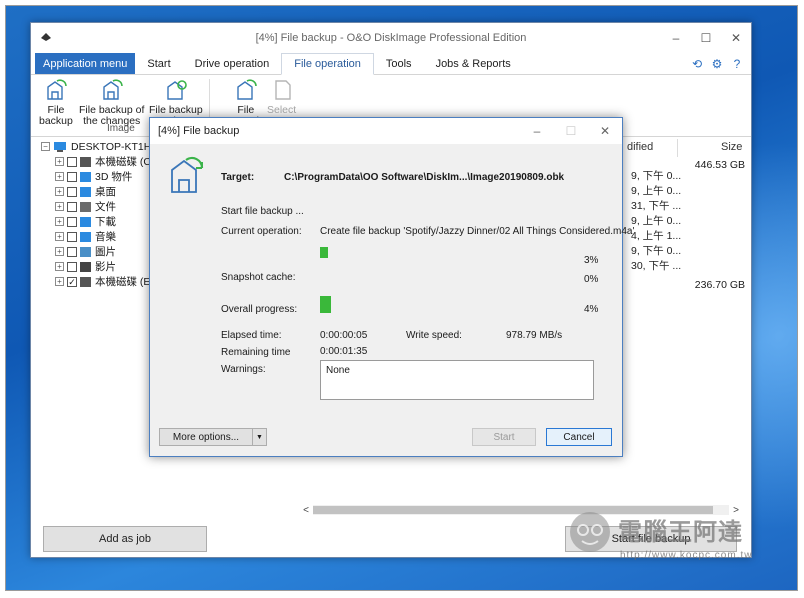 The image size is (804, 598). Describe the element at coordinates (85, 63) in the screenshot. I see `application-menu-button: Application menu` at that location.